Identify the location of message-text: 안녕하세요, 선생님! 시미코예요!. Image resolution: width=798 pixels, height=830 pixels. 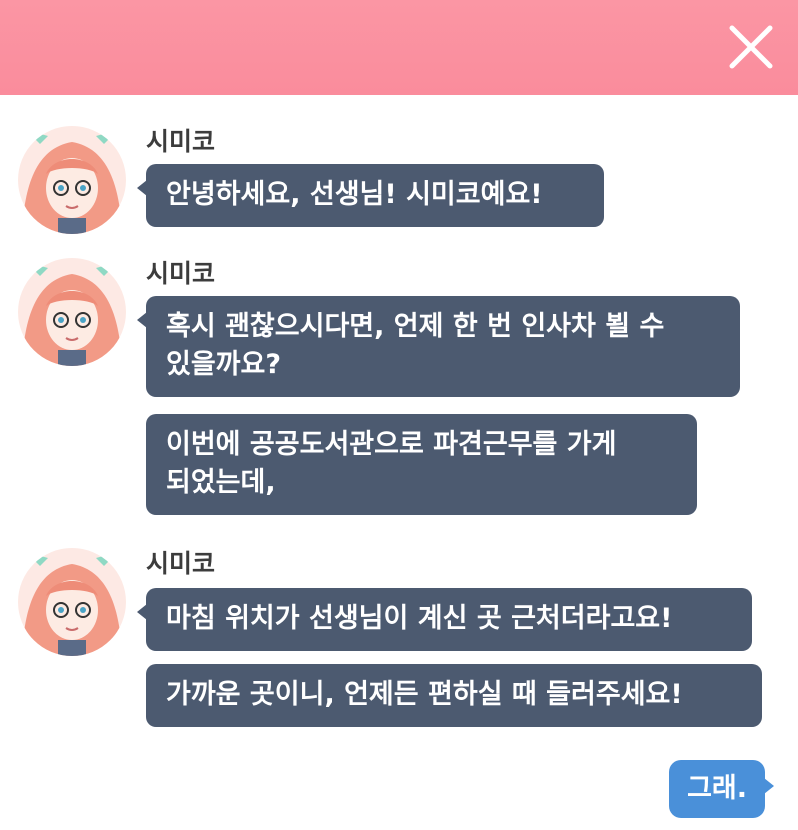
(354, 194).